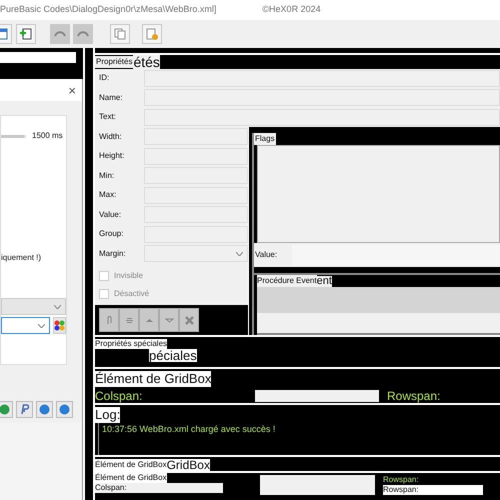 This screenshot has height=500, width=500. What do you see at coordinates (111, 98) in the screenshot?
I see `field-label: Name:` at bounding box center [111, 98].